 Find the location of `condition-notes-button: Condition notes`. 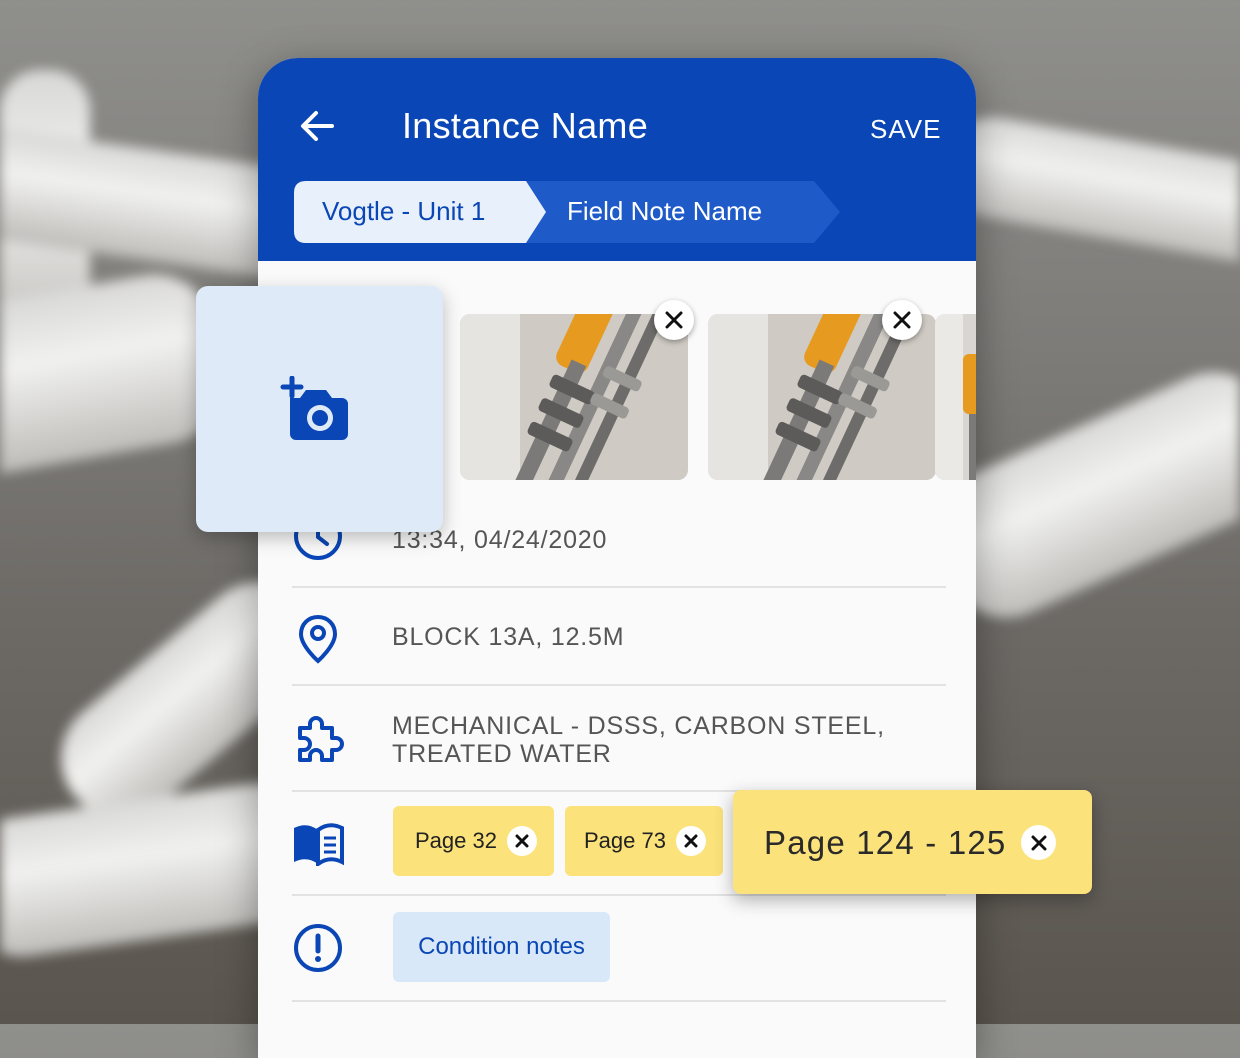

condition-notes-button: Condition notes is located at coordinates (501, 947).